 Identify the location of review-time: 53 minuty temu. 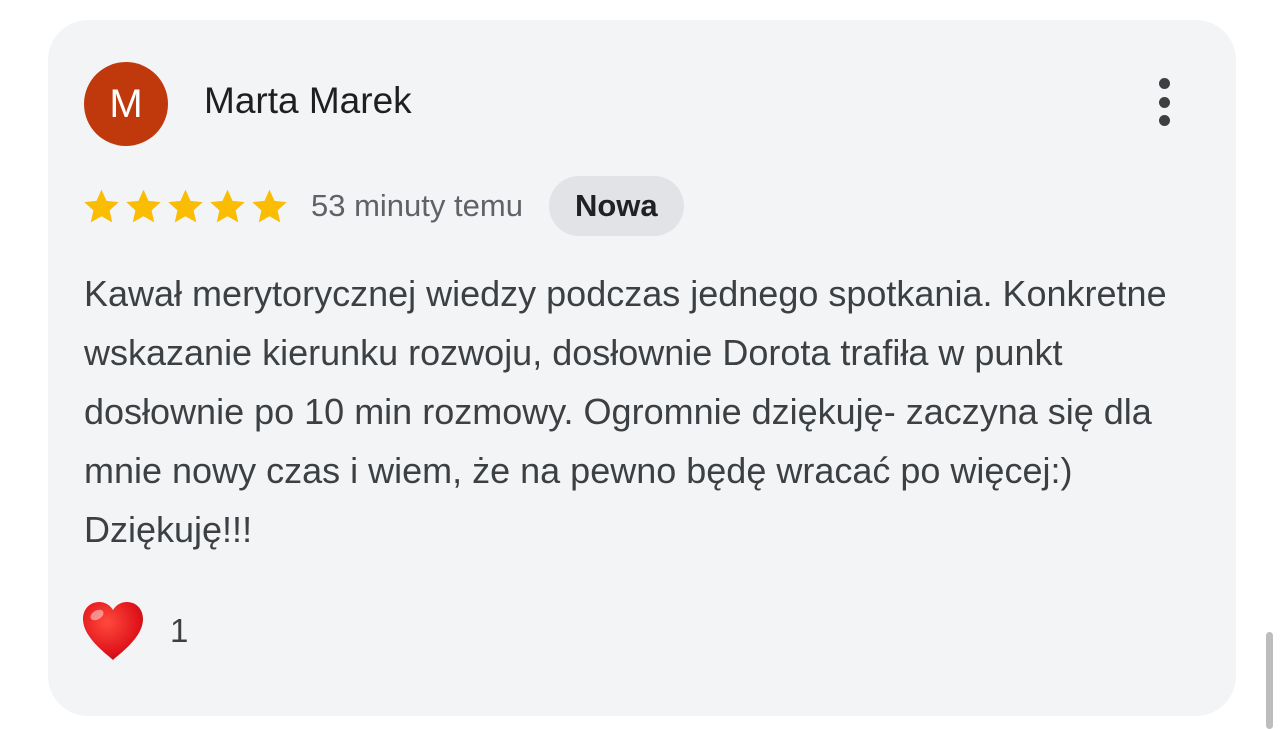
(417, 205).